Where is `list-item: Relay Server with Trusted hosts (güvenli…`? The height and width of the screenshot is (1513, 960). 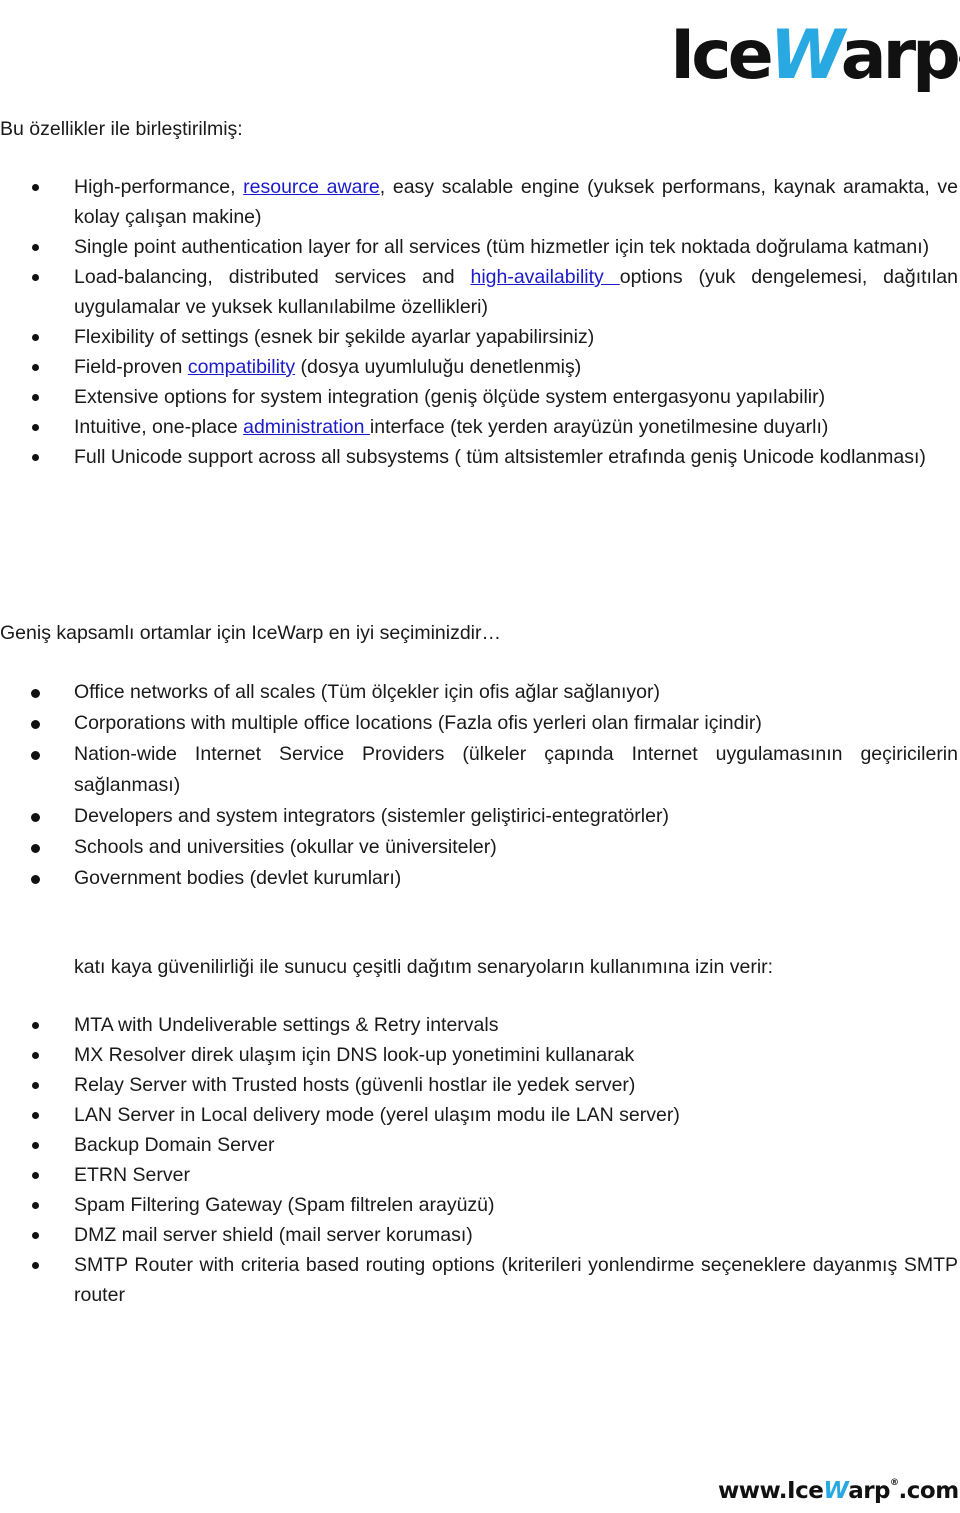 list-item: Relay Server with Trusted hosts (güvenli… is located at coordinates (480, 1085).